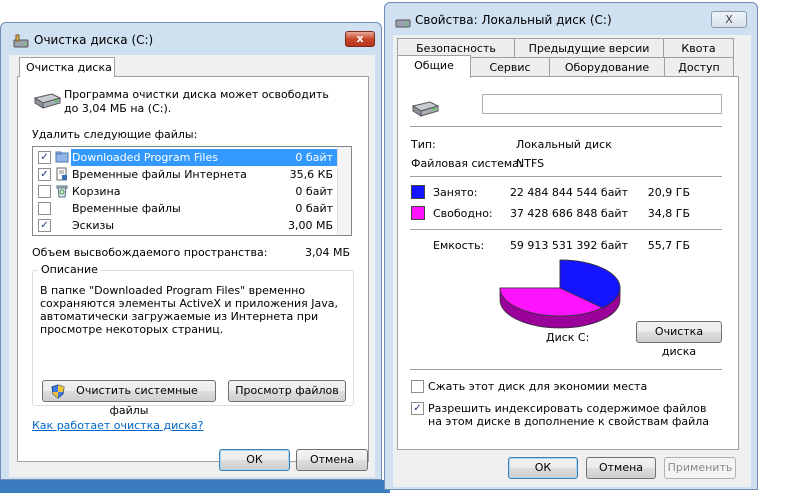 The image size is (800, 493). I want to click on file-name: Временные файлы, so click(126, 208).